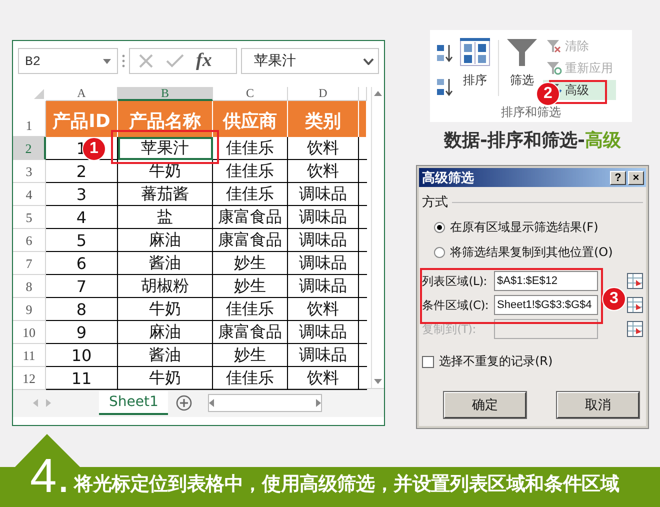 Image resolution: width=660 pixels, height=507 pixels. I want to click on row-header: 4, so click(29, 194).